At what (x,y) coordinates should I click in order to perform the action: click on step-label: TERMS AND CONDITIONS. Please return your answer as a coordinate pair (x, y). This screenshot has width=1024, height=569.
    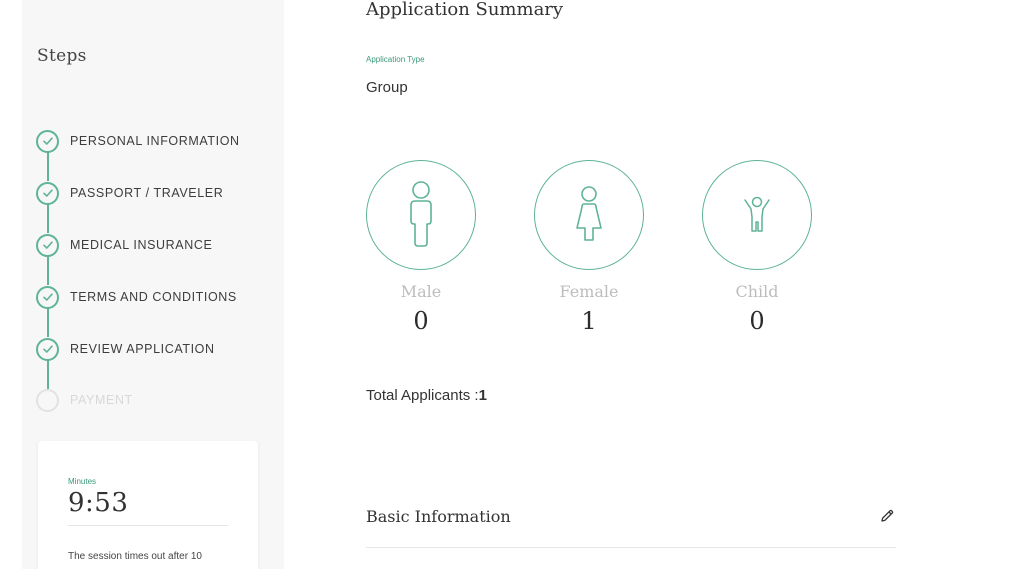
    Looking at the image, I should click on (153, 297).